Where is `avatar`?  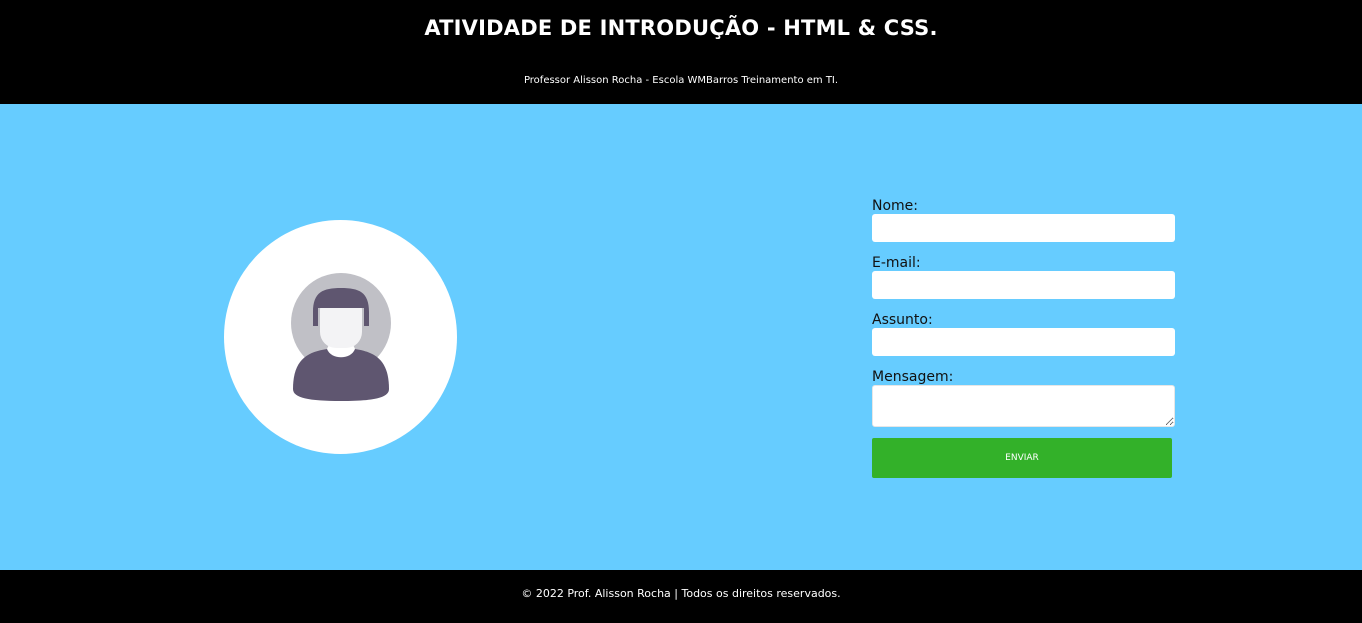 avatar is located at coordinates (340, 337).